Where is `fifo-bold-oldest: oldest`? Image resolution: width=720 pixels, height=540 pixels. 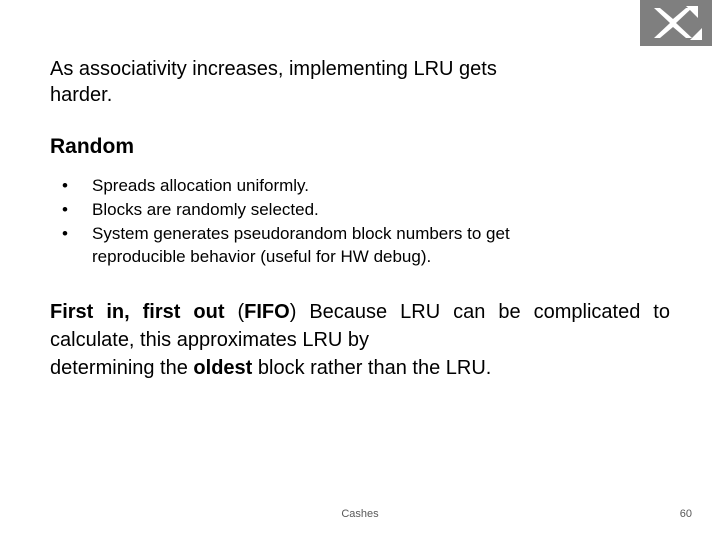
fifo-bold-oldest: oldest is located at coordinates (223, 368).